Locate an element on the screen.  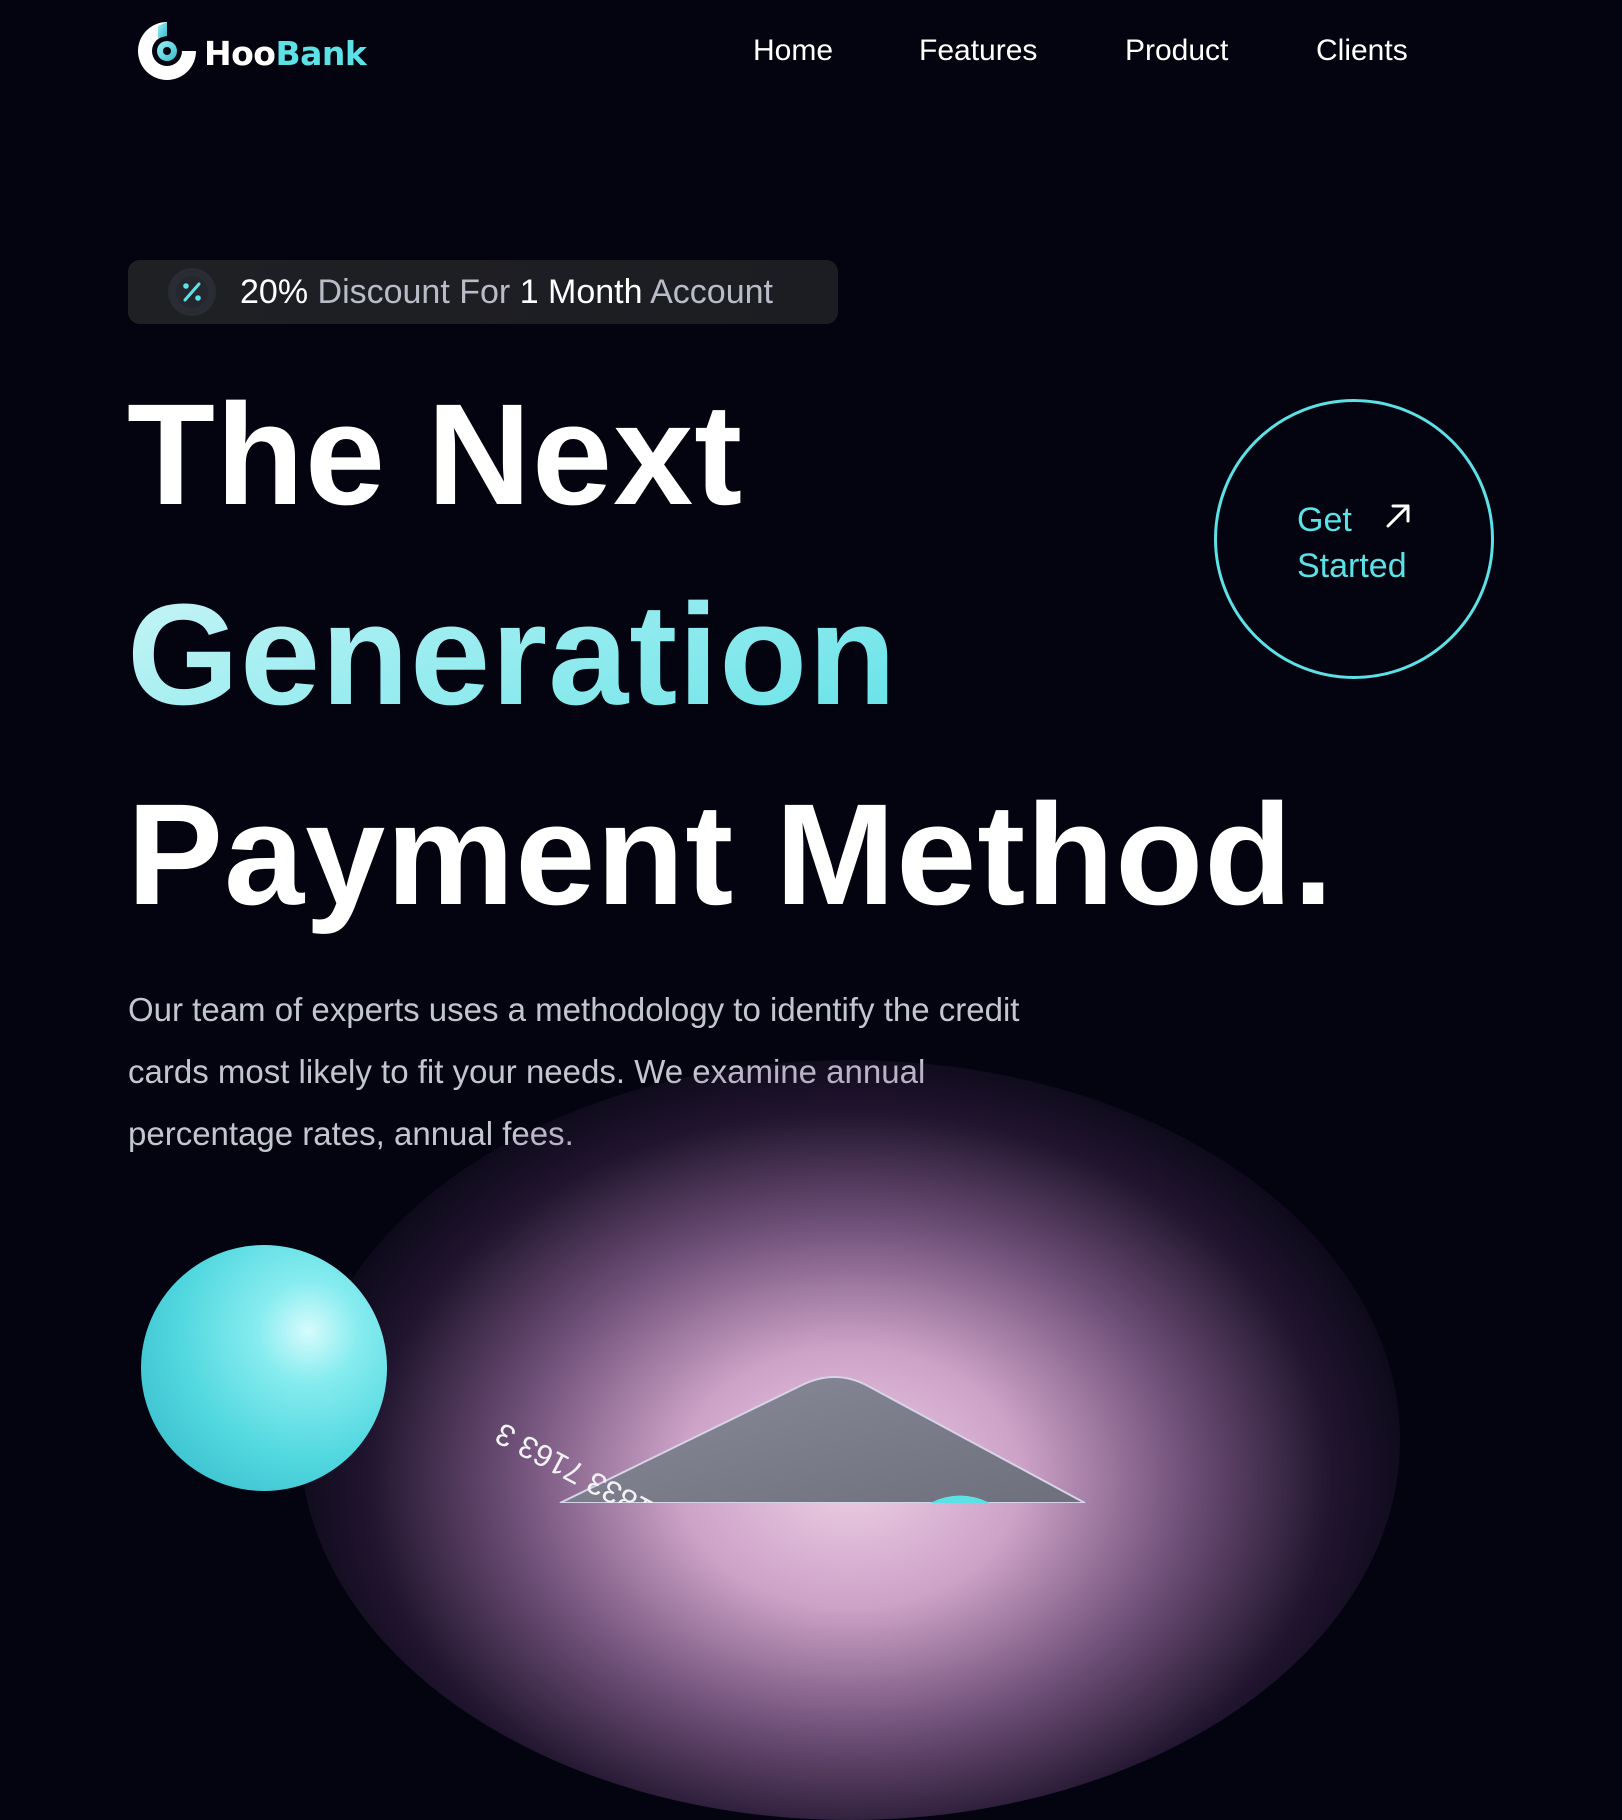
arrow-up-right-icon is located at coordinates (1398, 516).